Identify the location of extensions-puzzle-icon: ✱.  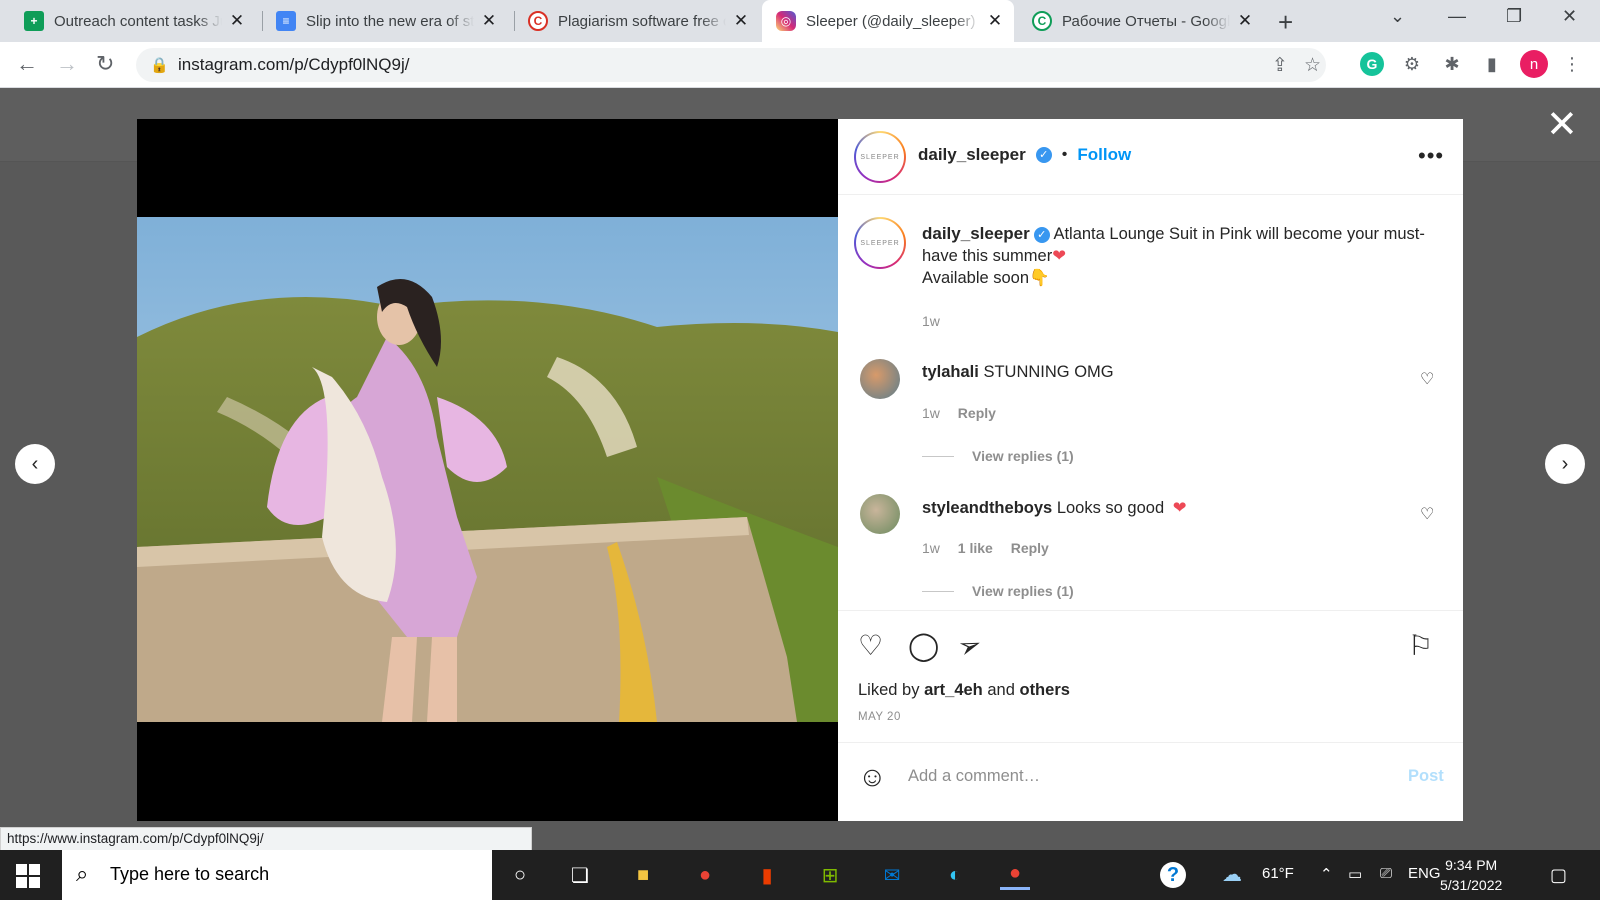
(1452, 64).